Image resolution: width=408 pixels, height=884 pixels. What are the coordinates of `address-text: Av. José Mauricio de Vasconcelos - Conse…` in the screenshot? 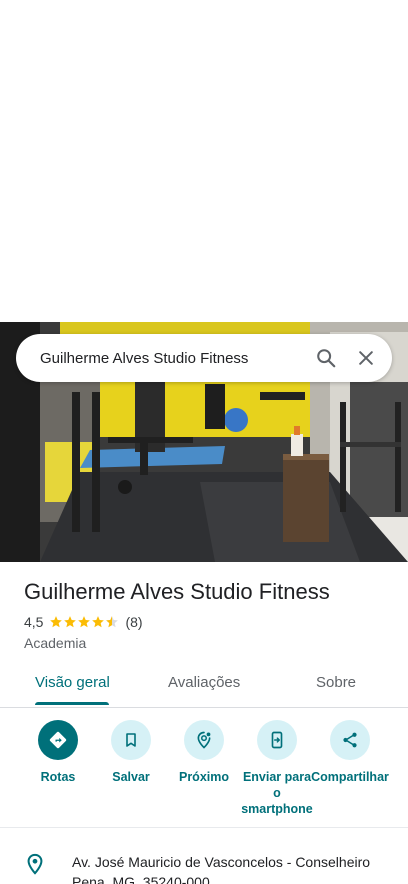 It's located at (221, 869).